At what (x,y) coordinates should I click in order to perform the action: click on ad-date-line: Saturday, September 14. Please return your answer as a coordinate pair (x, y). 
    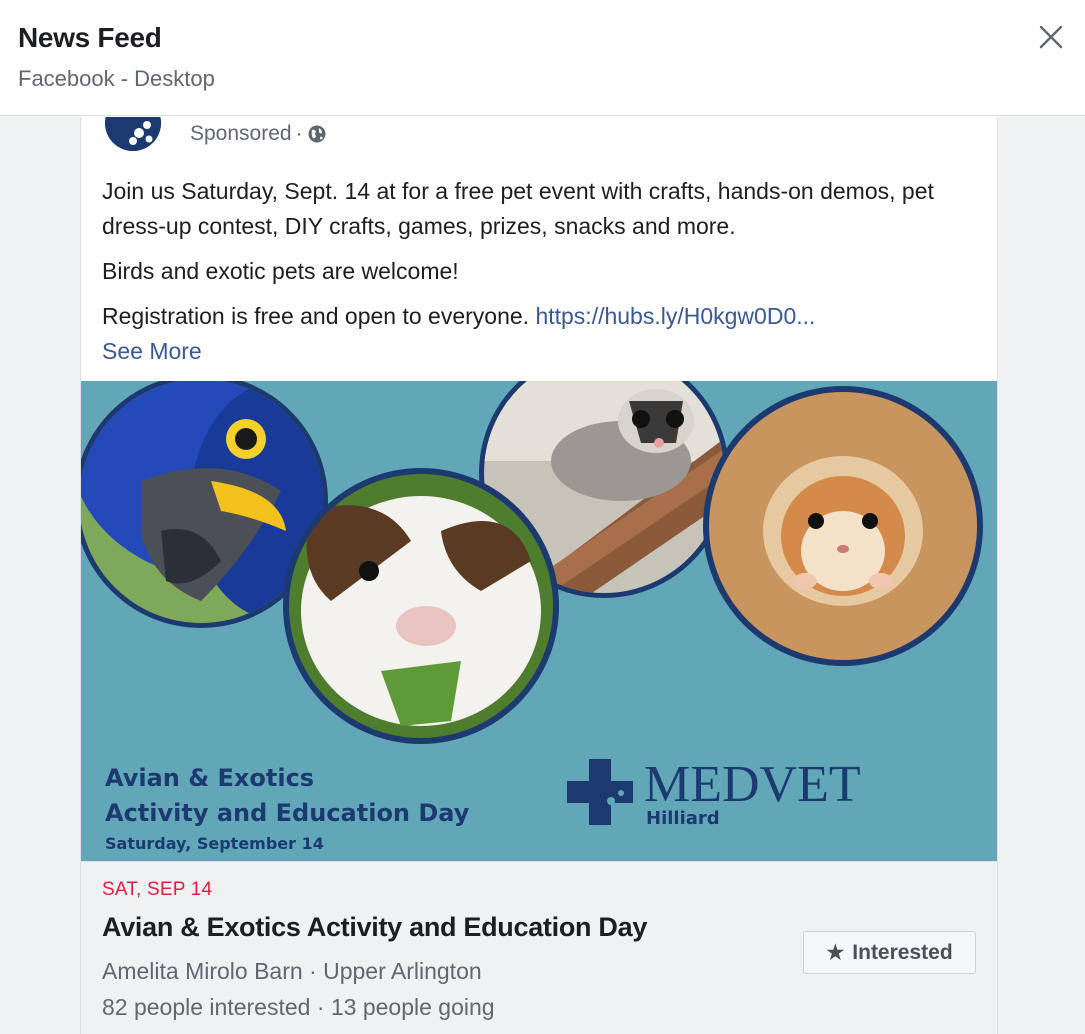
    Looking at the image, I should click on (214, 843).